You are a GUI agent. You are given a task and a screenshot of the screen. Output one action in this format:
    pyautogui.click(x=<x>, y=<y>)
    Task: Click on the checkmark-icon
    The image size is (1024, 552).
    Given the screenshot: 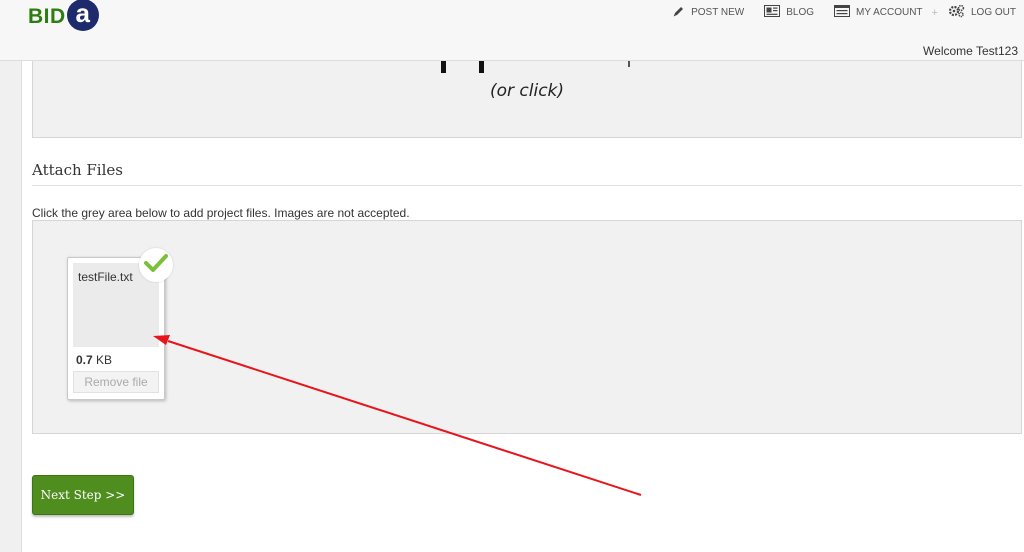 What is the action you would take?
    pyautogui.click(x=156, y=265)
    